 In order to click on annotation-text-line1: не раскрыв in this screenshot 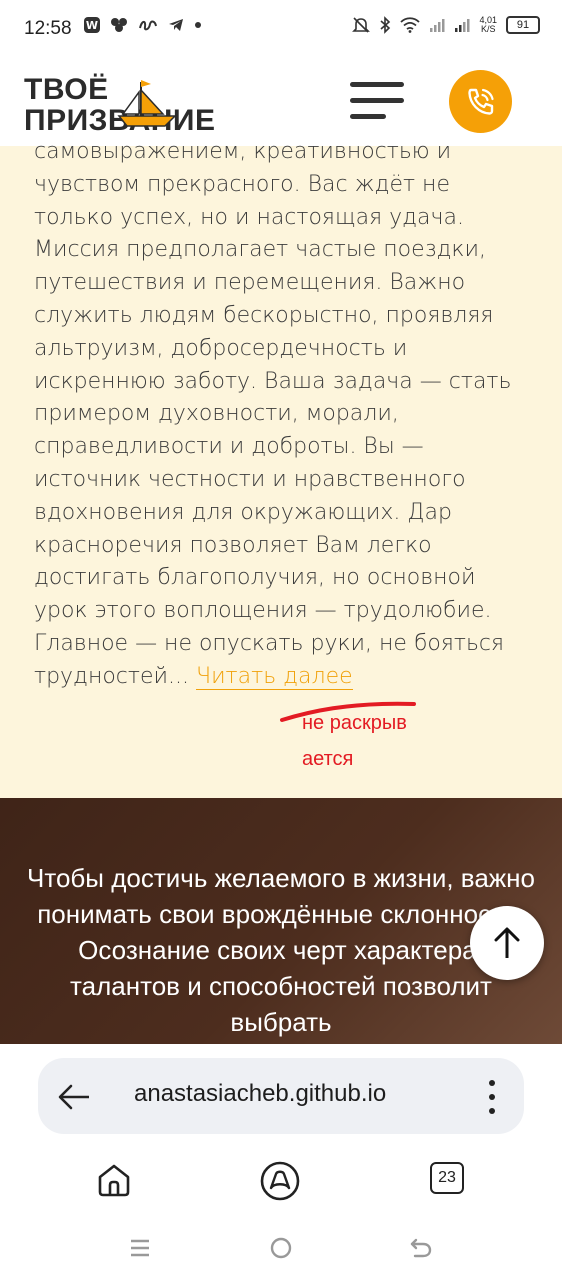, I will do `click(354, 723)`.